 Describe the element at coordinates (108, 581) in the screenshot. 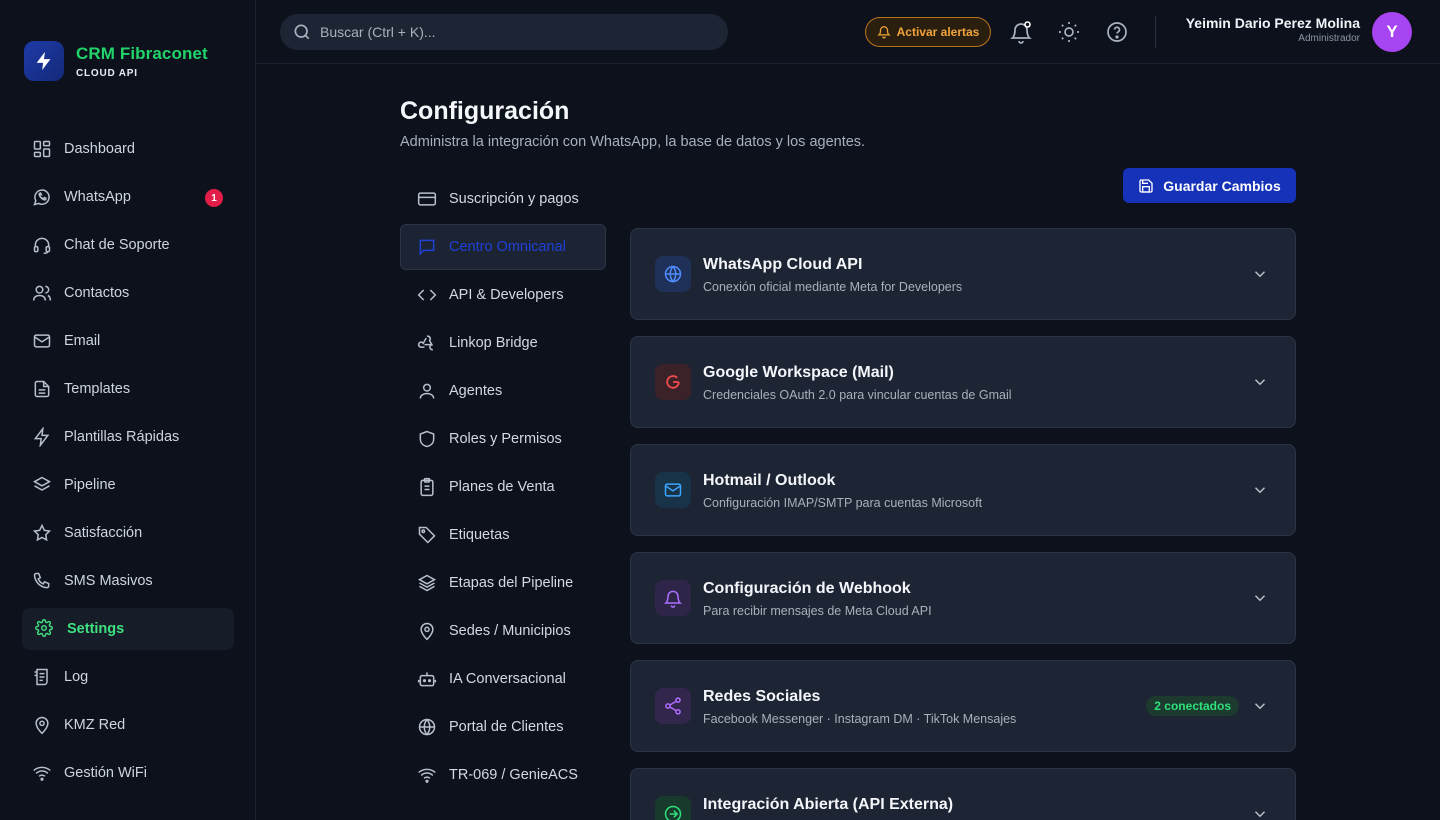

I see `sidebar-item-label: SMS Masivos` at that location.